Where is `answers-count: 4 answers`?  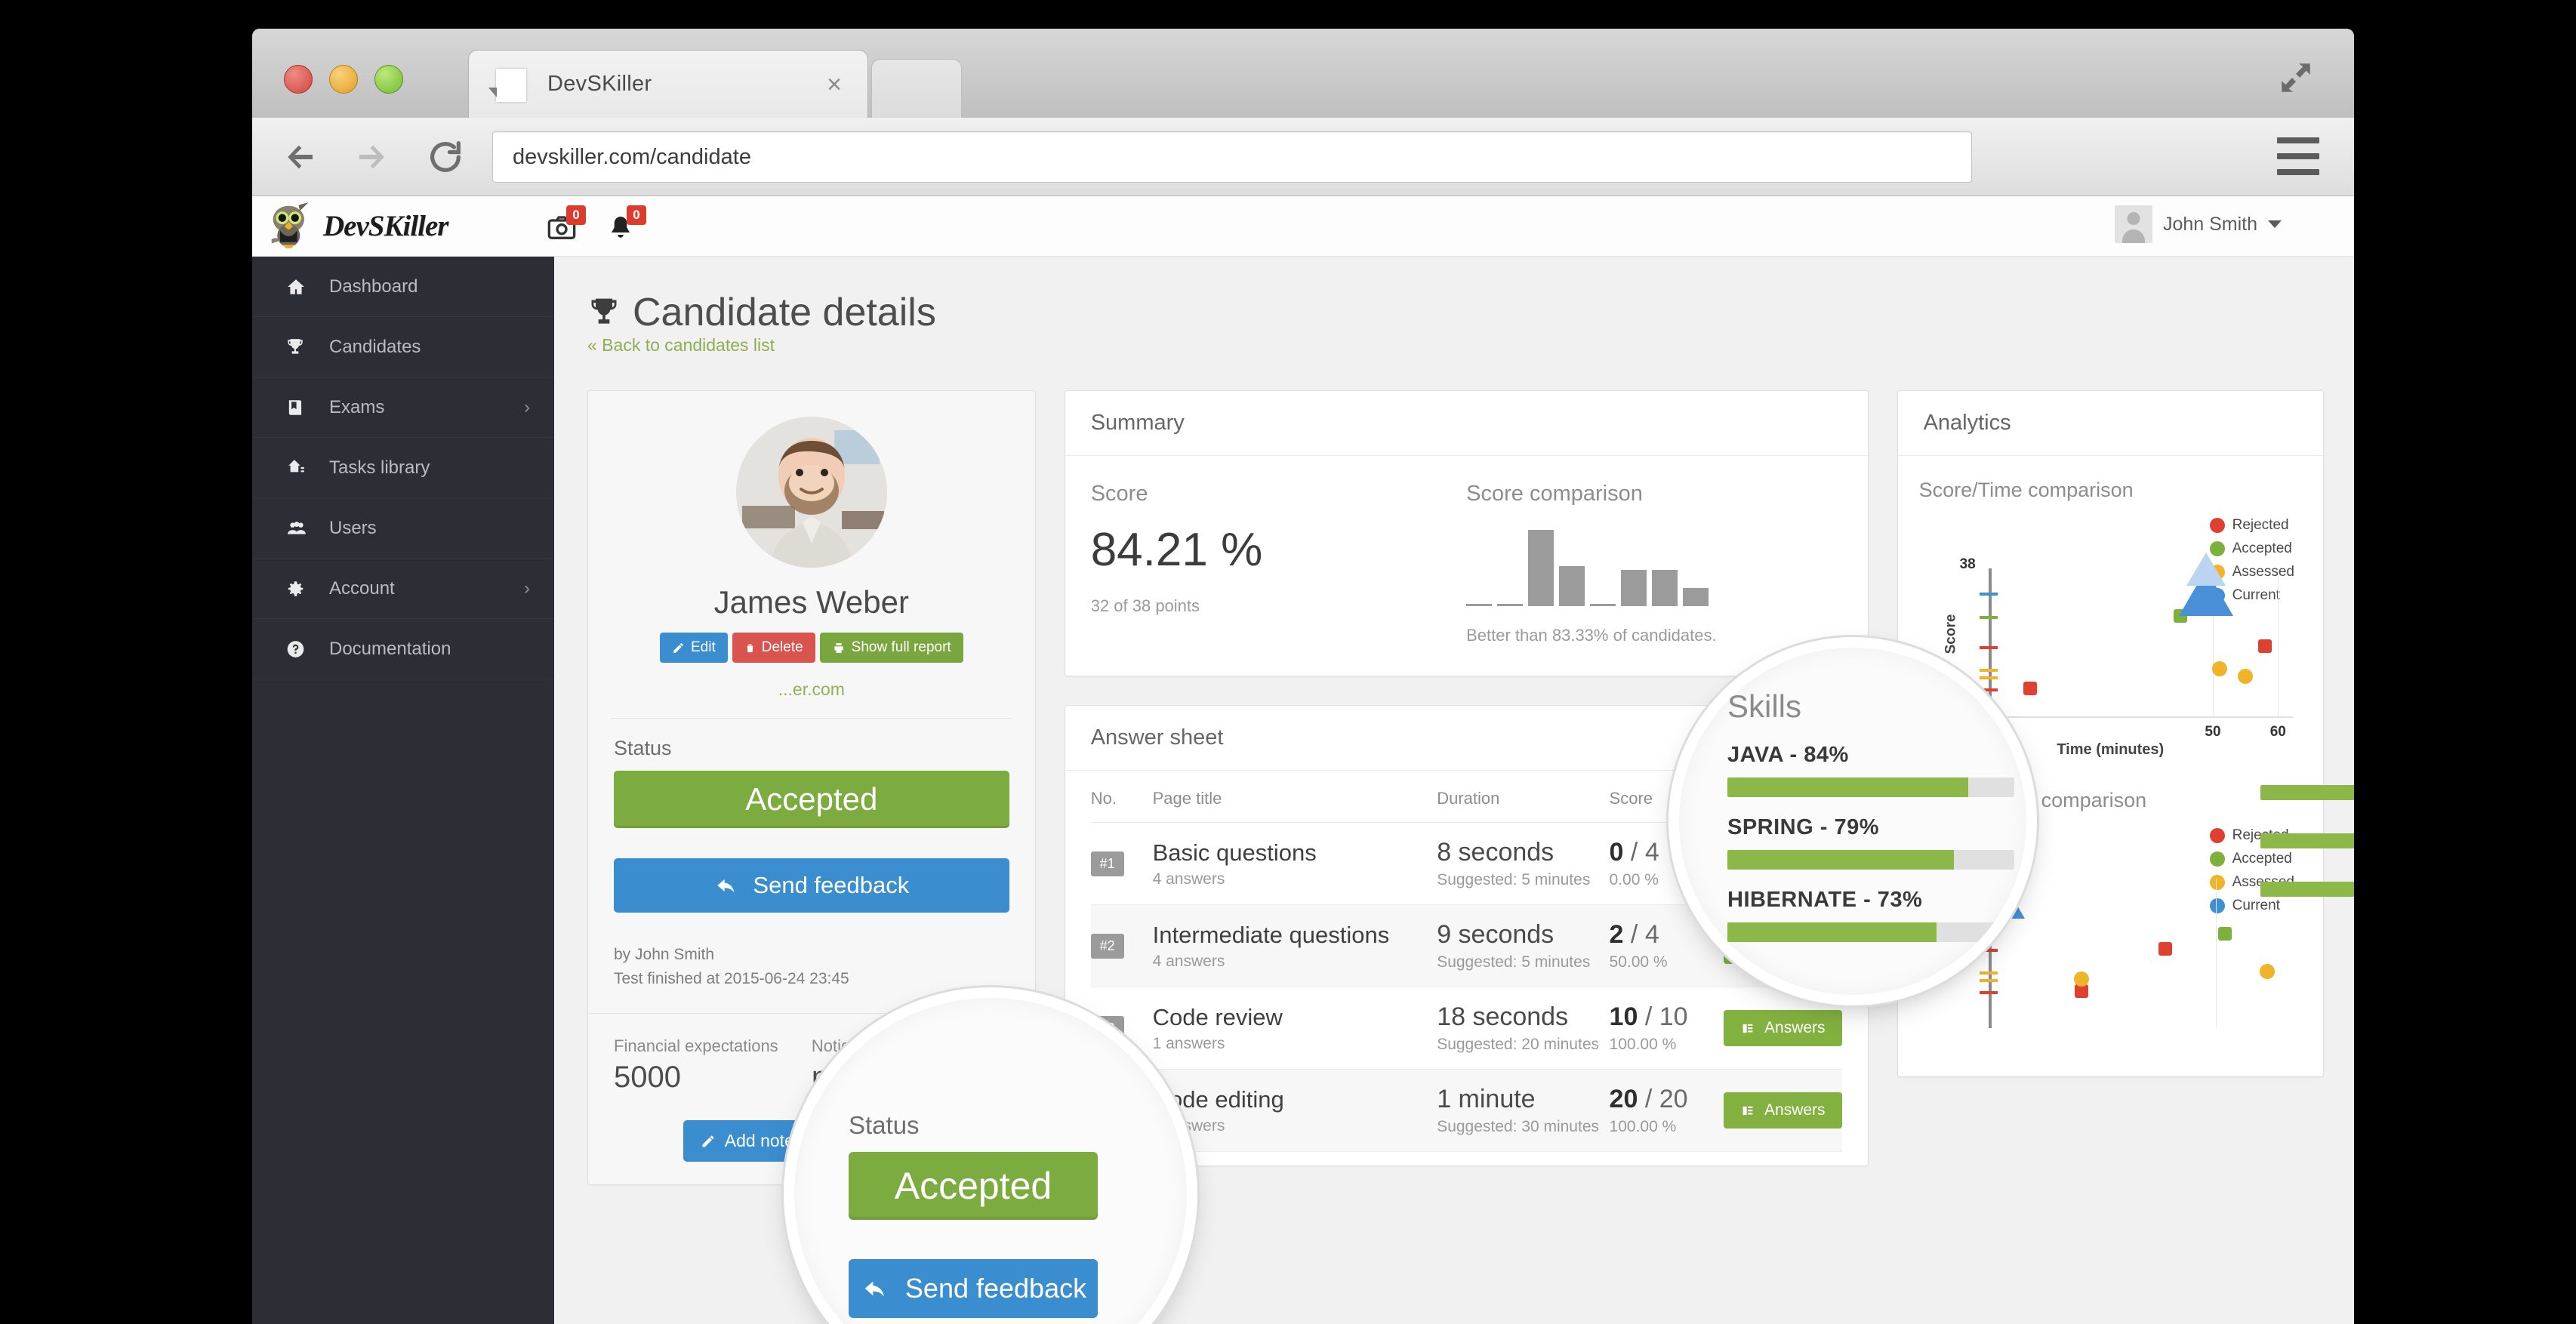 answers-count: 4 answers is located at coordinates (1188, 961).